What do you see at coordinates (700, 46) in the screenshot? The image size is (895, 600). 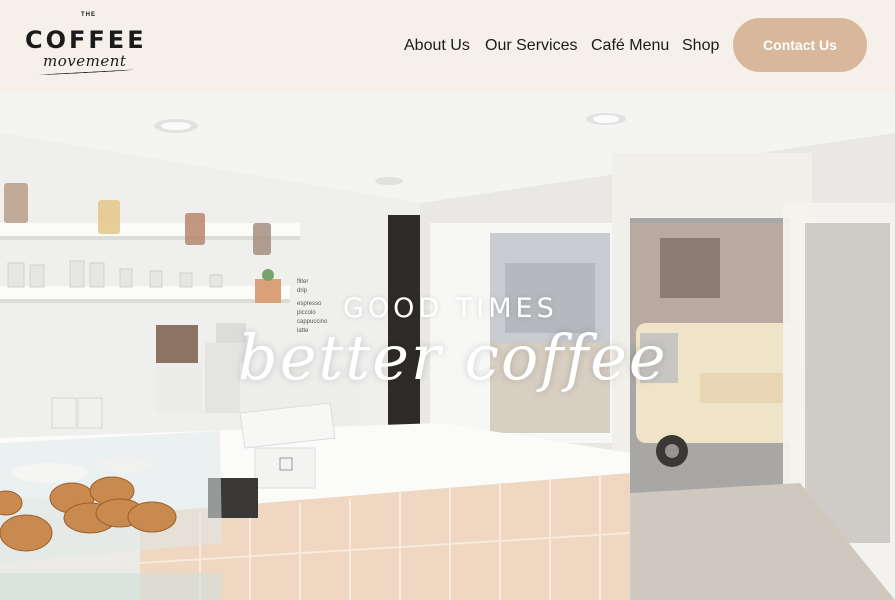 I see `nav-shop: Shop` at bounding box center [700, 46].